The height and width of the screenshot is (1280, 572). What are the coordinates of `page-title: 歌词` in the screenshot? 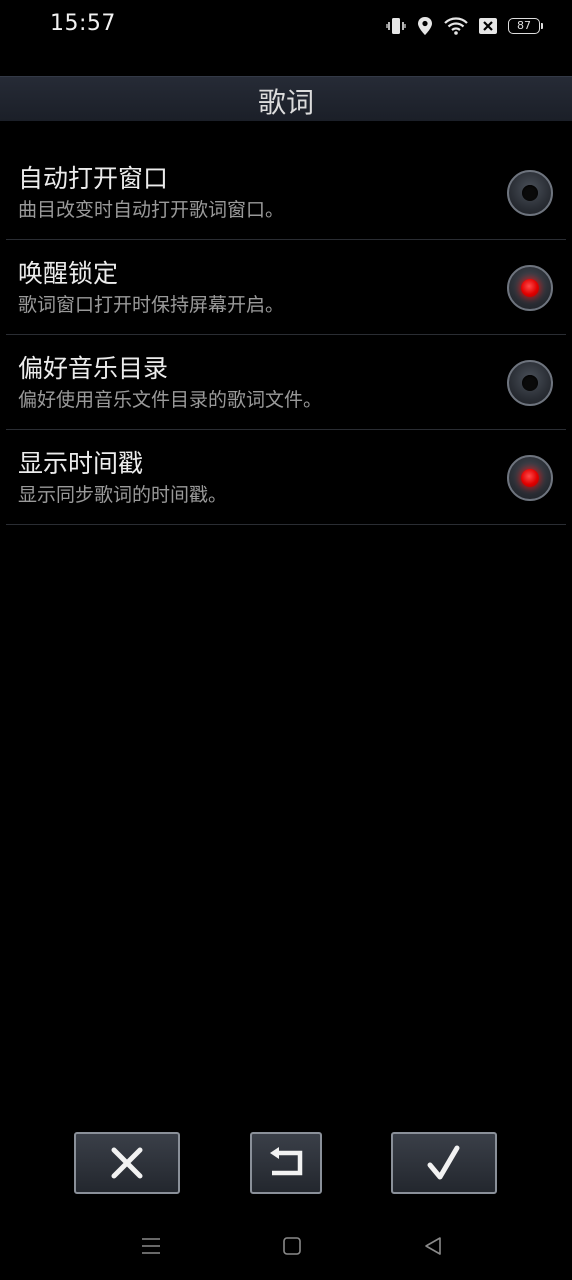 It's located at (285, 102).